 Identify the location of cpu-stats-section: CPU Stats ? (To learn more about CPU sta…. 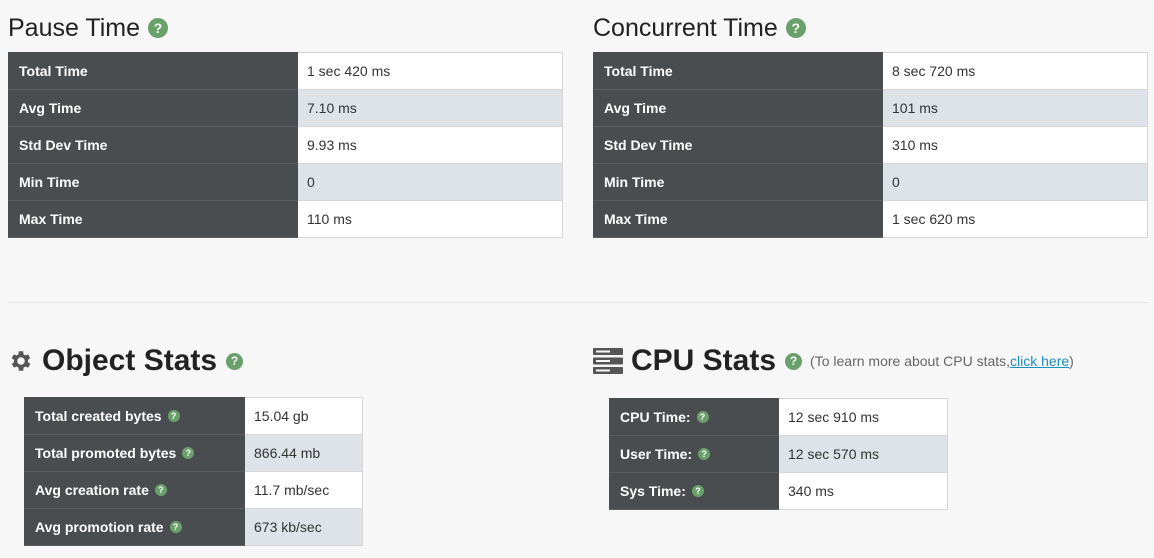
(833, 361).